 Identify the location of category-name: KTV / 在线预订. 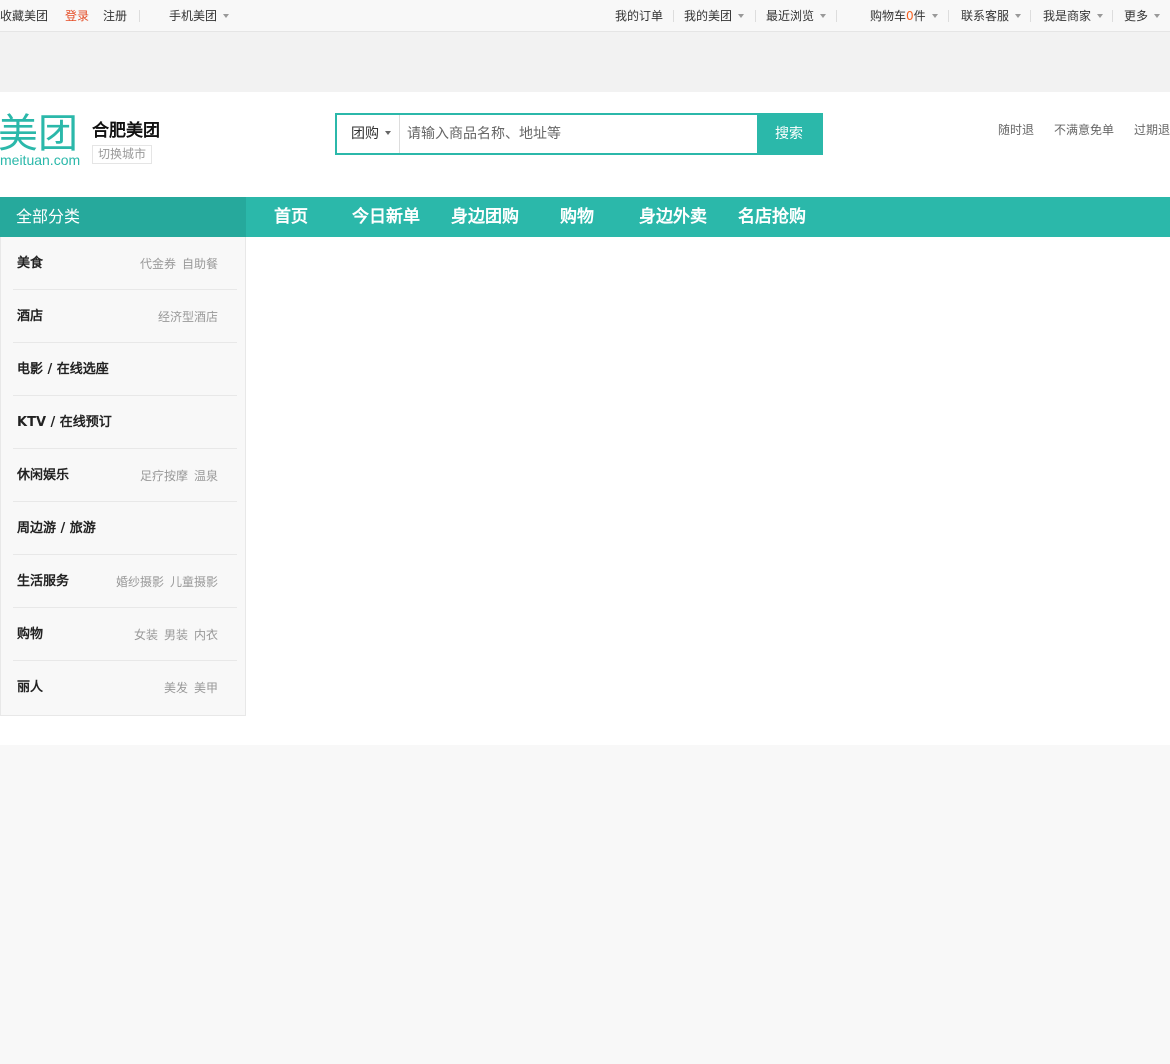
(64, 422).